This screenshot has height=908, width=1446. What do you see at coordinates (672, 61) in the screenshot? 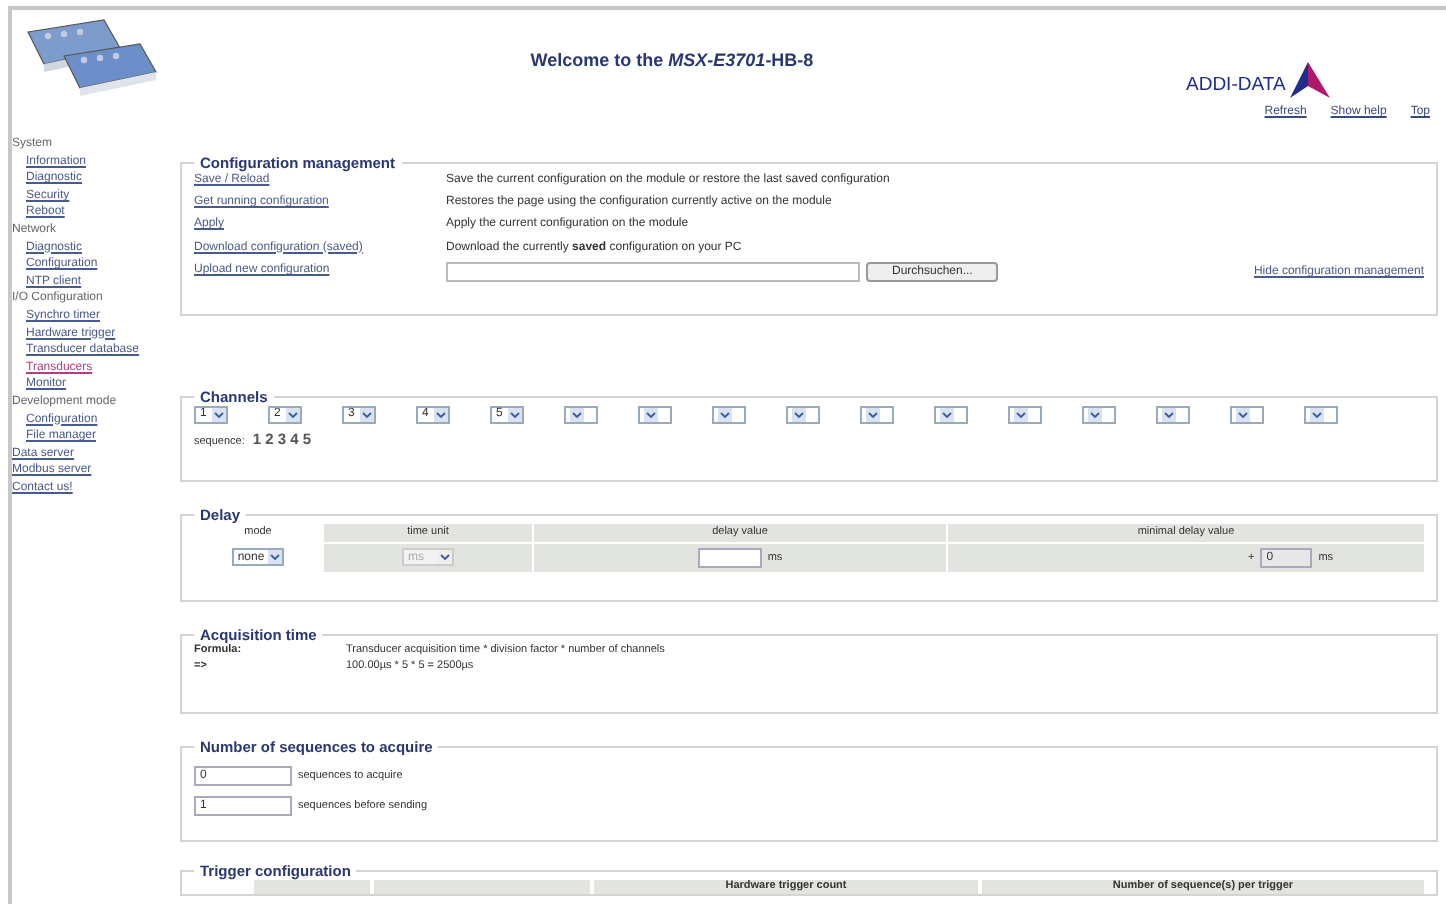
I see `page-title: Welcome to the MSX-E3701-HB-8` at bounding box center [672, 61].